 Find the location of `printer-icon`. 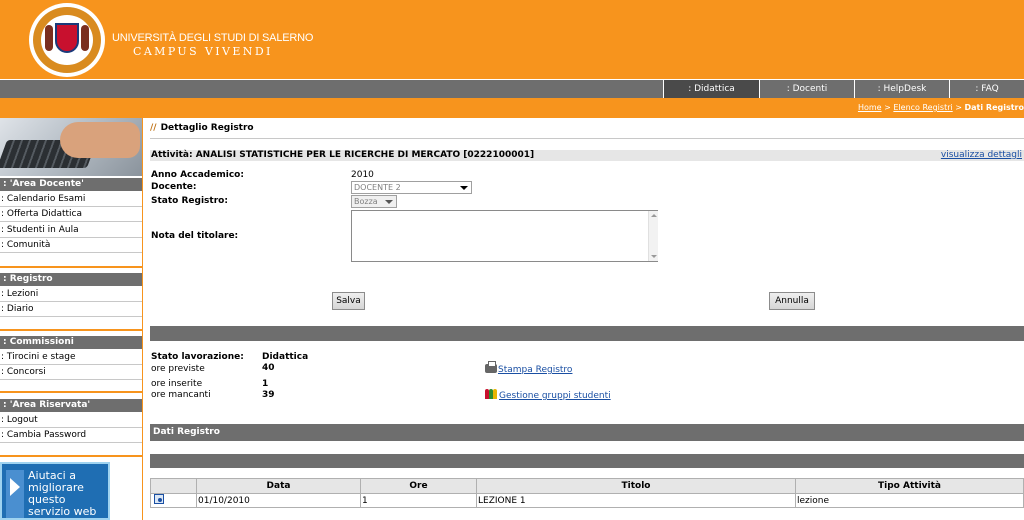

printer-icon is located at coordinates (491, 367).